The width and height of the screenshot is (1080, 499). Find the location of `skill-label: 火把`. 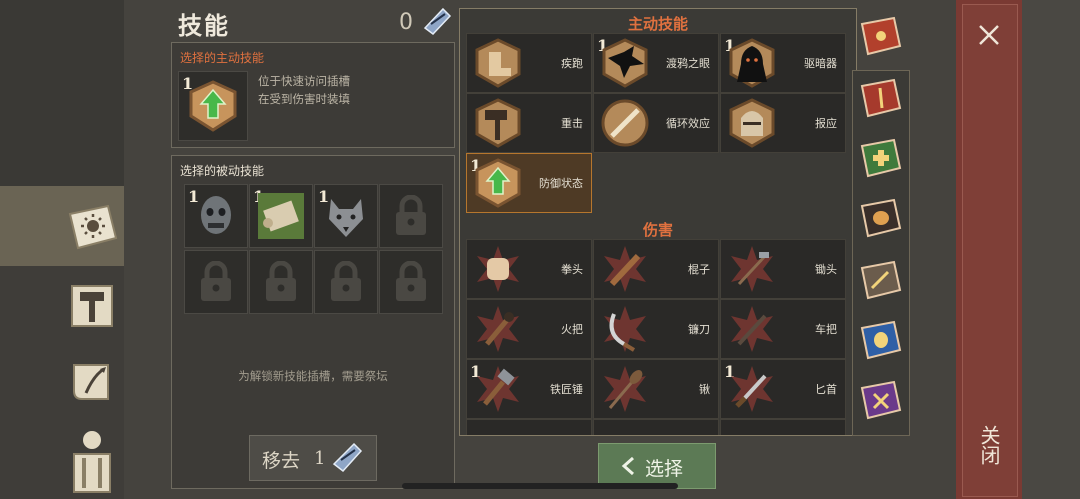

skill-label: 火把 is located at coordinates (572, 329).